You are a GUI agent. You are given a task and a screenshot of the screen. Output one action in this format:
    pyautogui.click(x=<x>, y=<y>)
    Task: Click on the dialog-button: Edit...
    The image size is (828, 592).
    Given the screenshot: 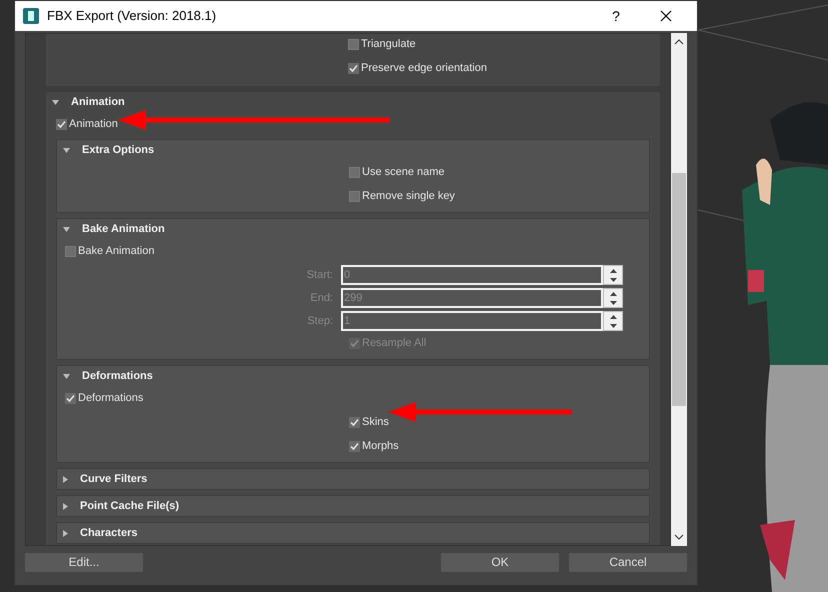 What is the action you would take?
    pyautogui.click(x=84, y=562)
    